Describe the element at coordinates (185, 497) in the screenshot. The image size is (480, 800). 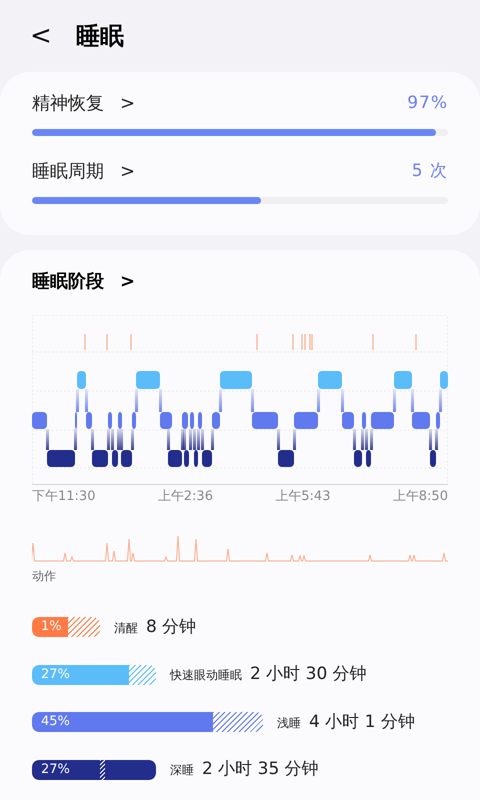
I see `time-label: 上午2:36` at that location.